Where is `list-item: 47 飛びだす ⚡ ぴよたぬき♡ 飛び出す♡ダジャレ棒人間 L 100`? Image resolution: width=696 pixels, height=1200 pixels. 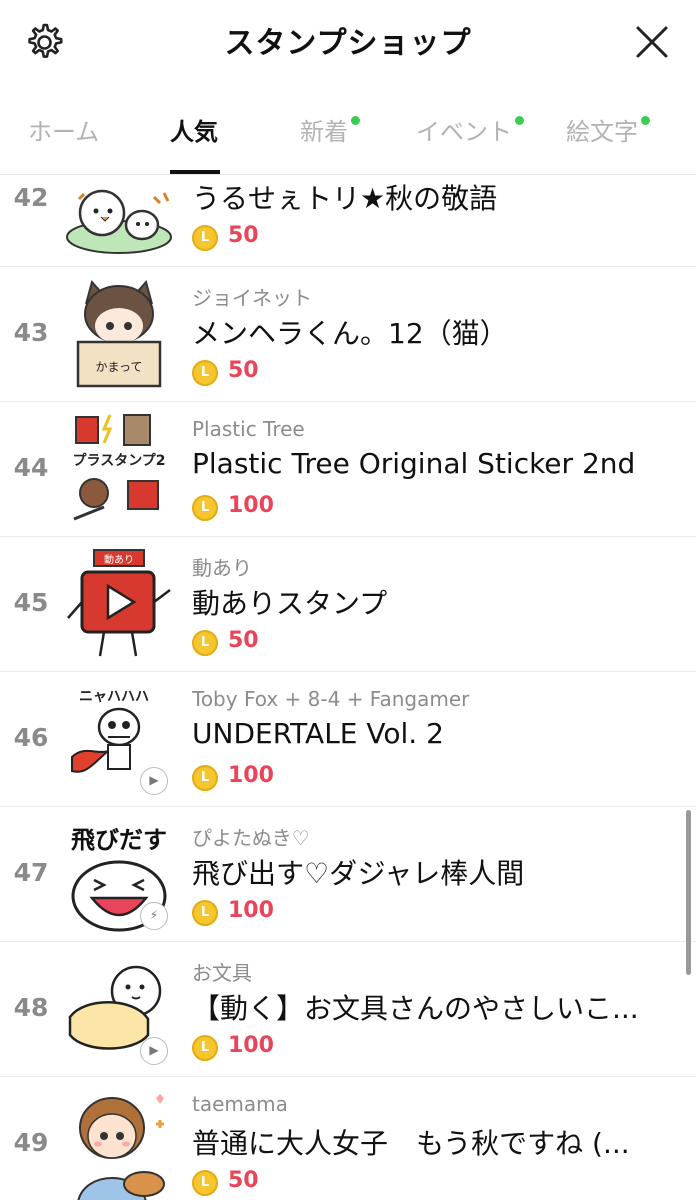 list-item: 47 飛びだす ⚡ ぴよたぬき♡ 飛び出す♡ダジャレ棒人間 L 100 is located at coordinates (348, 874).